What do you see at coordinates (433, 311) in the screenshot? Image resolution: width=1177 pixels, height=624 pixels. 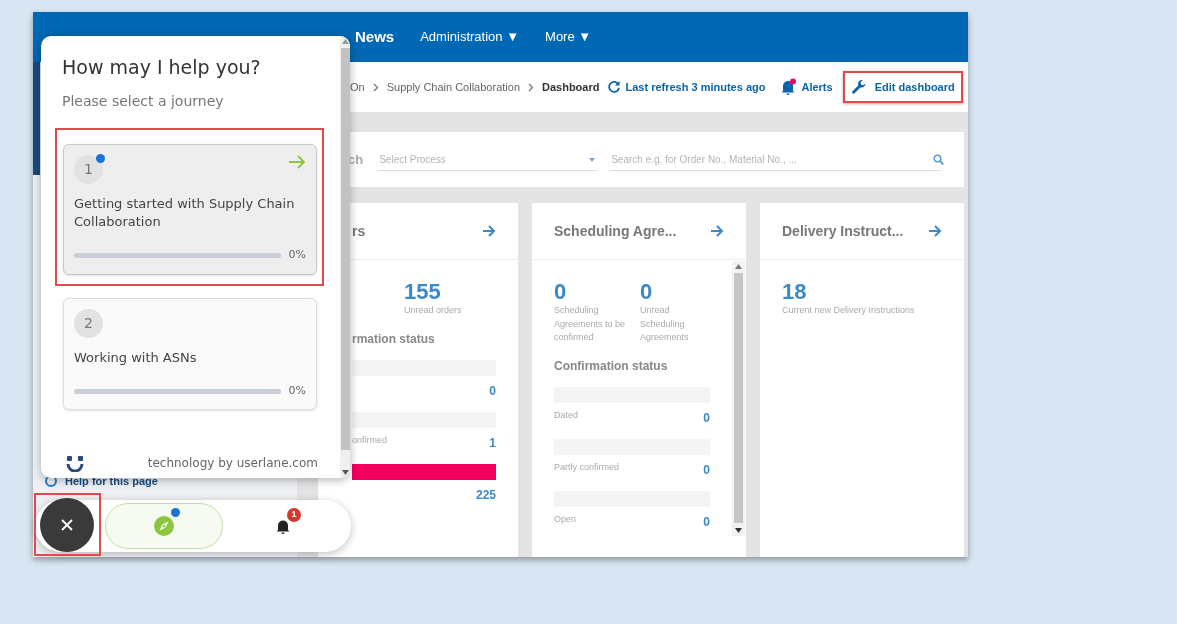 I see `stat-label: Unread orders` at bounding box center [433, 311].